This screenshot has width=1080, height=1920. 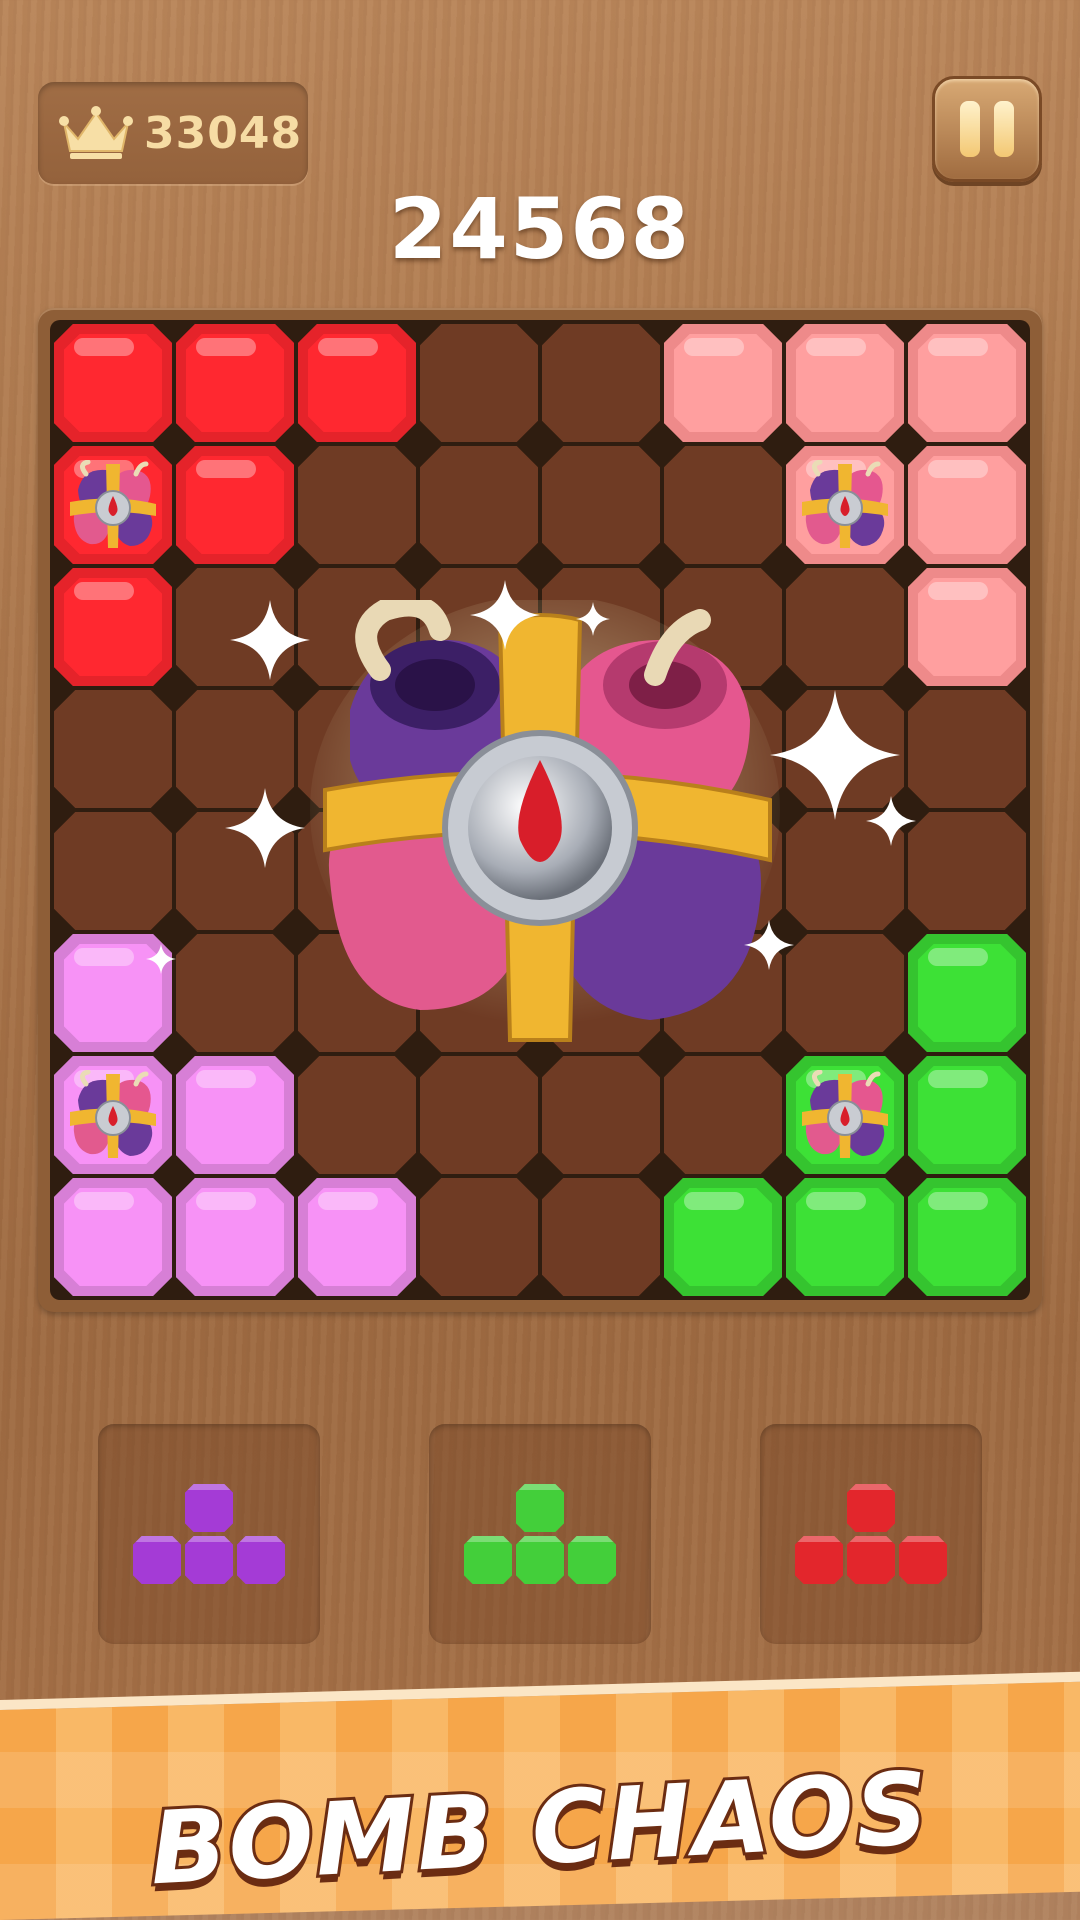 What do you see at coordinates (96, 132) in the screenshot?
I see `crown-icon` at bounding box center [96, 132].